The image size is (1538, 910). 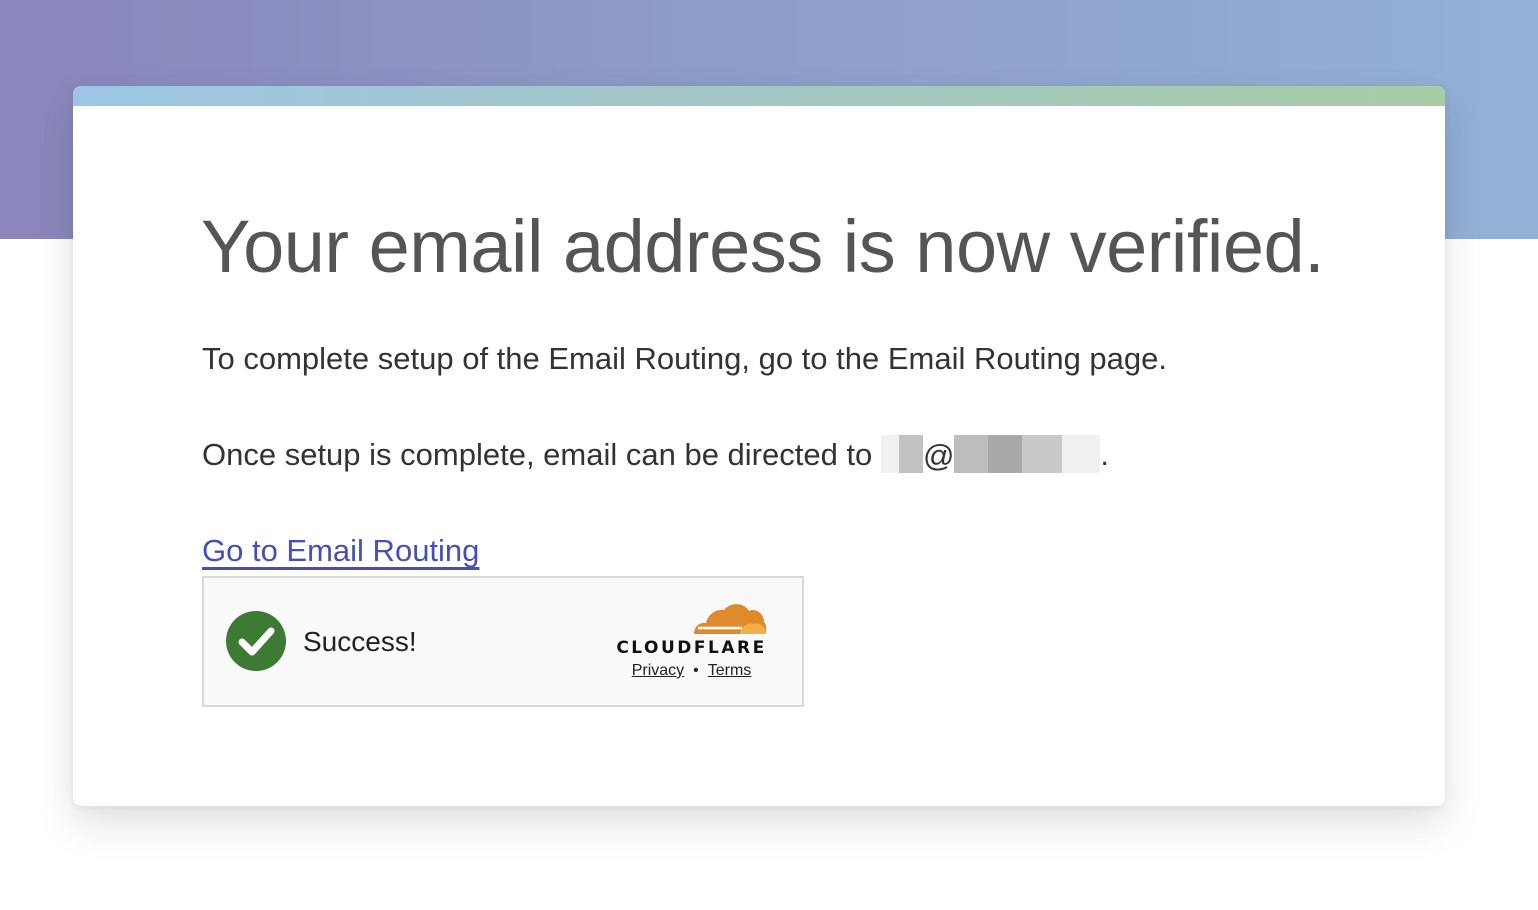 I want to click on email-at-sign: @, so click(x=938, y=455).